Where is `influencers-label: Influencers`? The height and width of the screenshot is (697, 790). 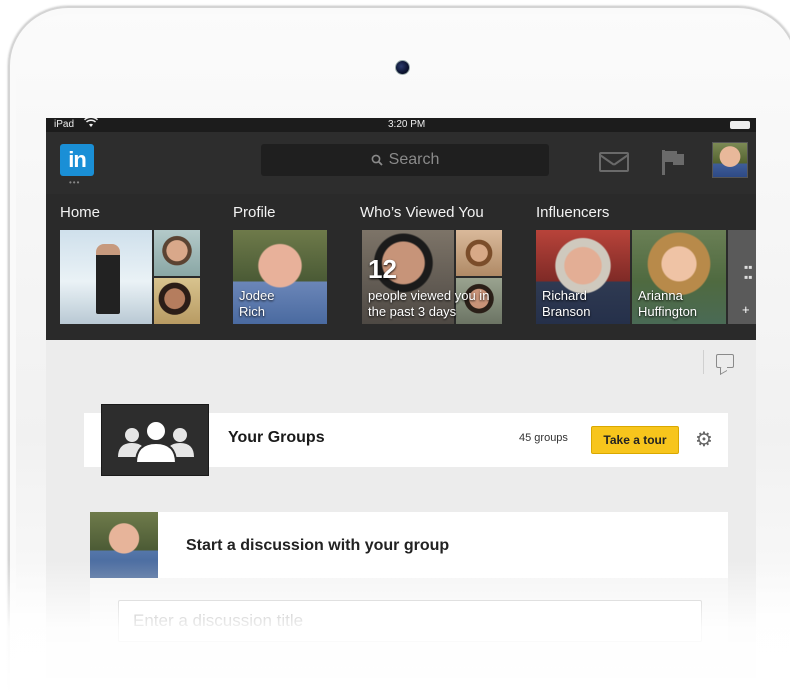 influencers-label: Influencers is located at coordinates (572, 212).